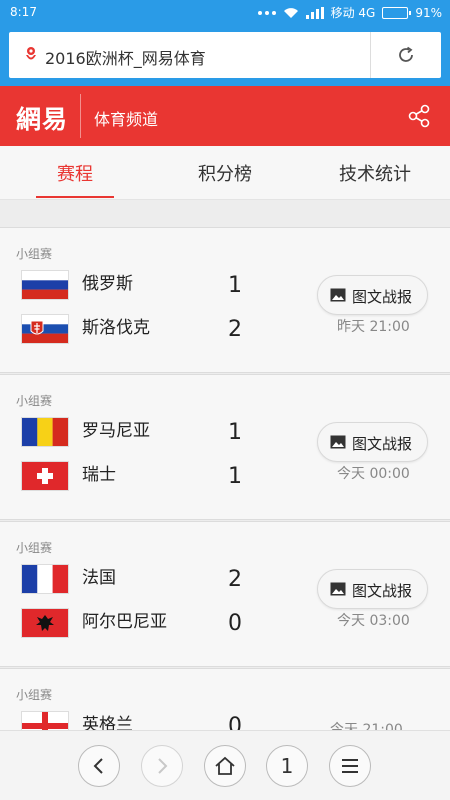 This screenshot has width=450, height=800. What do you see at coordinates (45, 721) in the screenshot?
I see `england-flag-icon` at bounding box center [45, 721].